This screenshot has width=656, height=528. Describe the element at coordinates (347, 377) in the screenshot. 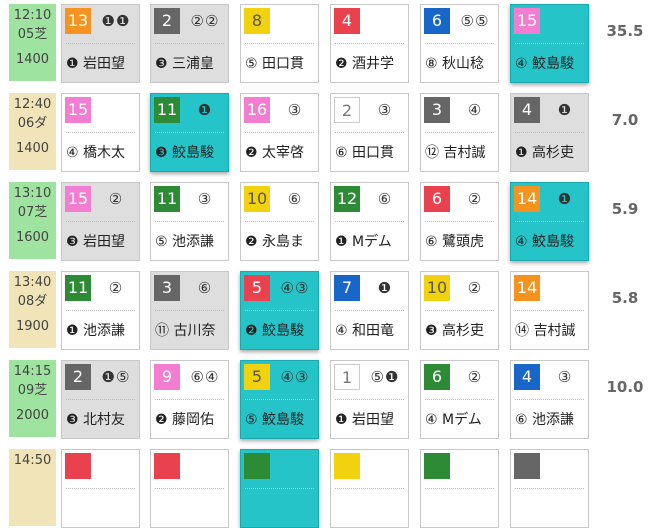

I see `horse-number-badge: 1` at that location.